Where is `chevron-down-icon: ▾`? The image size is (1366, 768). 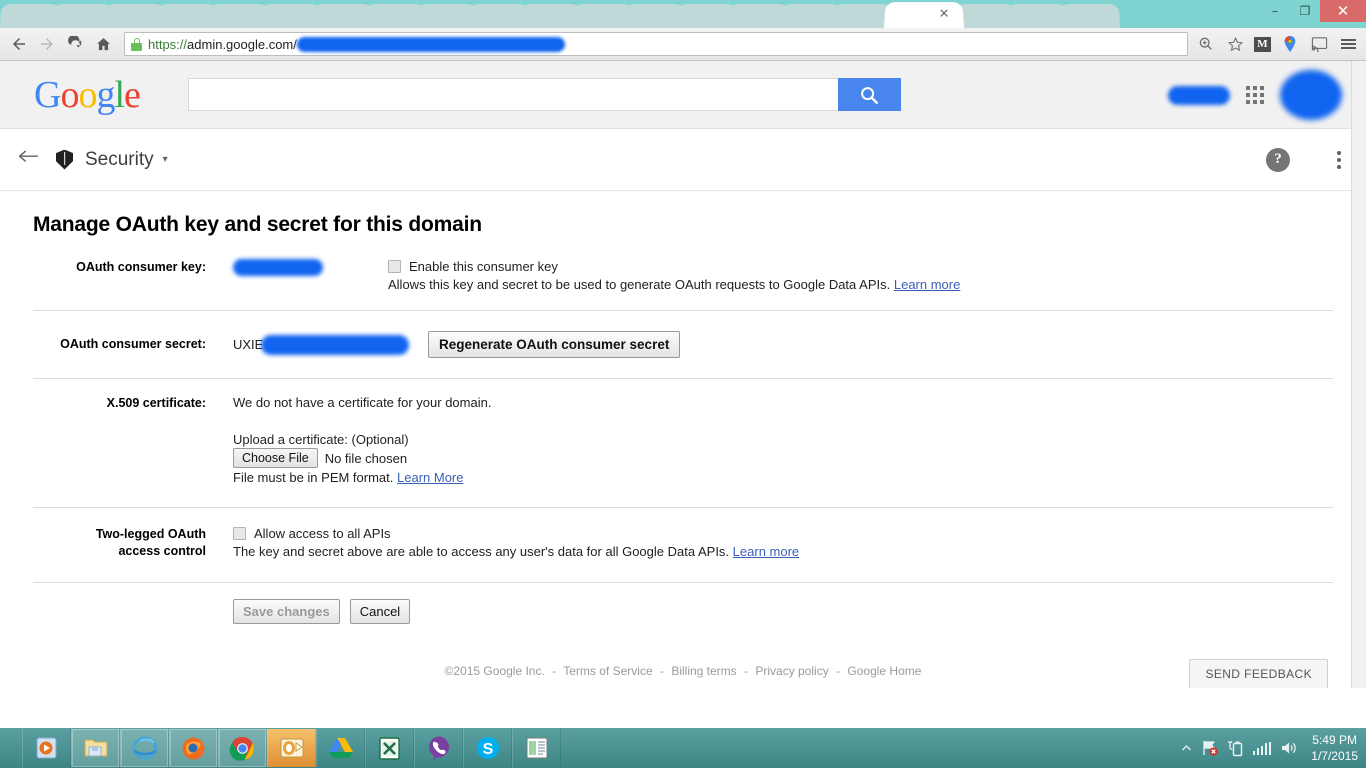
chevron-down-icon: ▾ is located at coordinates (165, 159).